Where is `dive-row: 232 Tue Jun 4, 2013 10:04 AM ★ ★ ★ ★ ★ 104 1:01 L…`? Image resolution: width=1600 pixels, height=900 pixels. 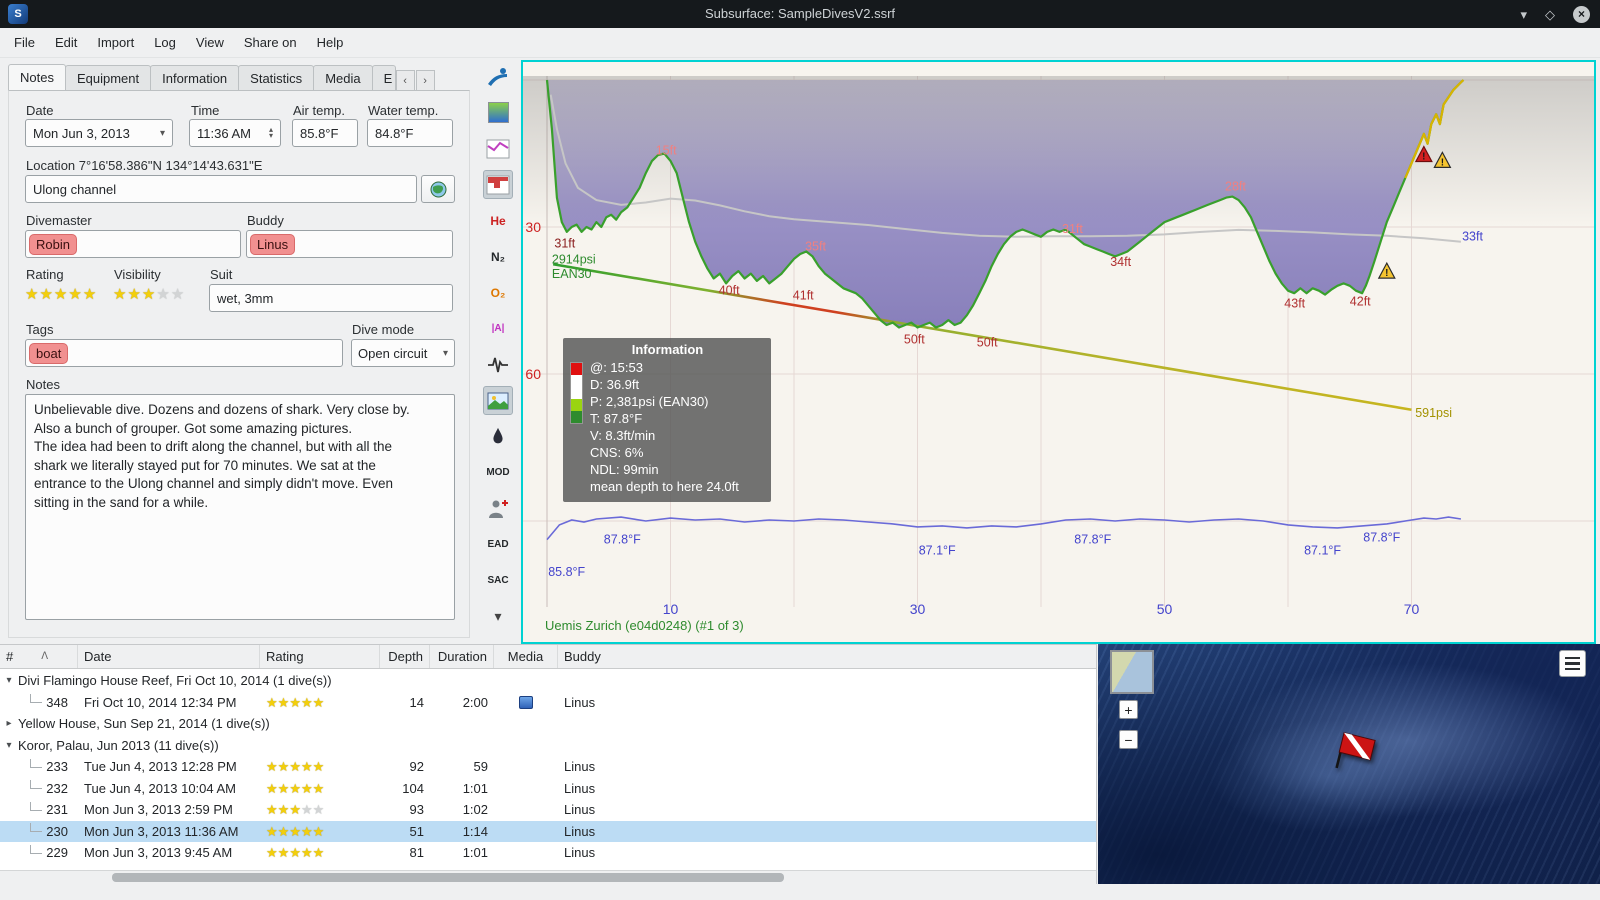
dive-row: 232 Tue Jun 4, 2013 10:04 AM ★ ★ ★ ★ ★ 104 1:01 L… is located at coordinates (548, 789).